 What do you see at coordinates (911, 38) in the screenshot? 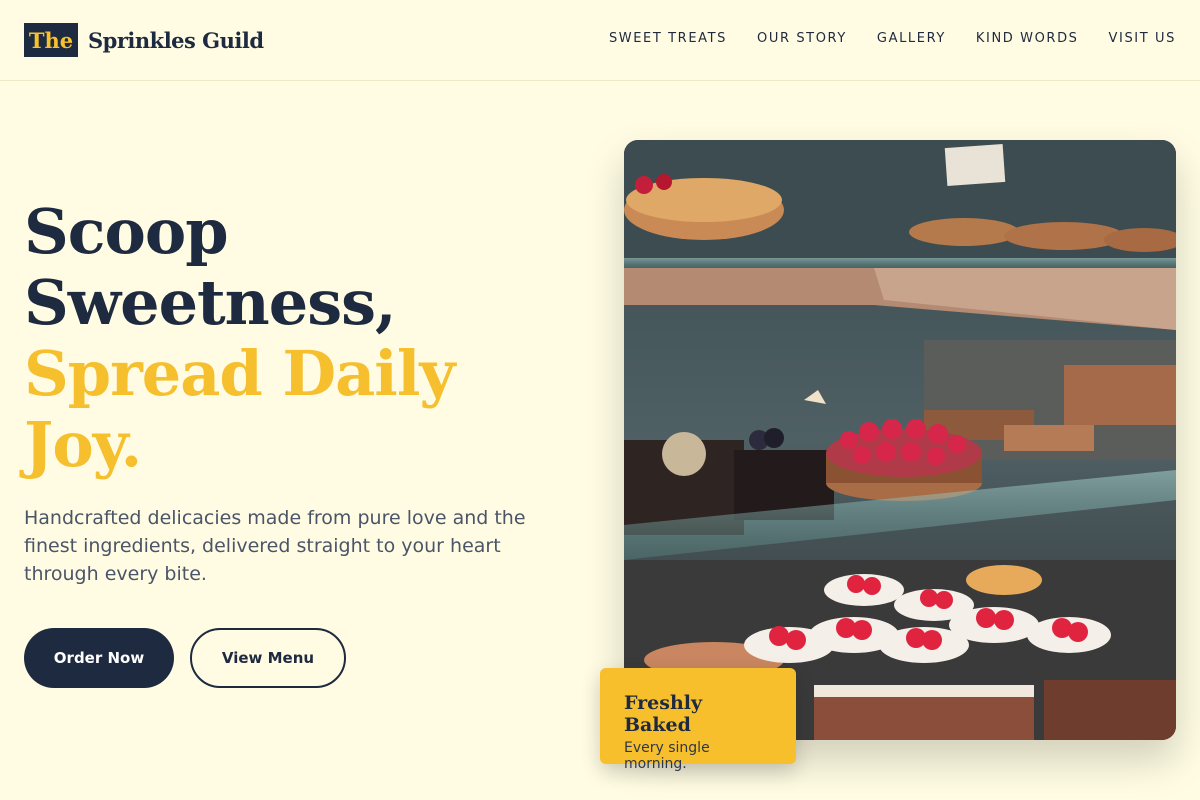
I see `nav-gallery: GALLERY` at bounding box center [911, 38].